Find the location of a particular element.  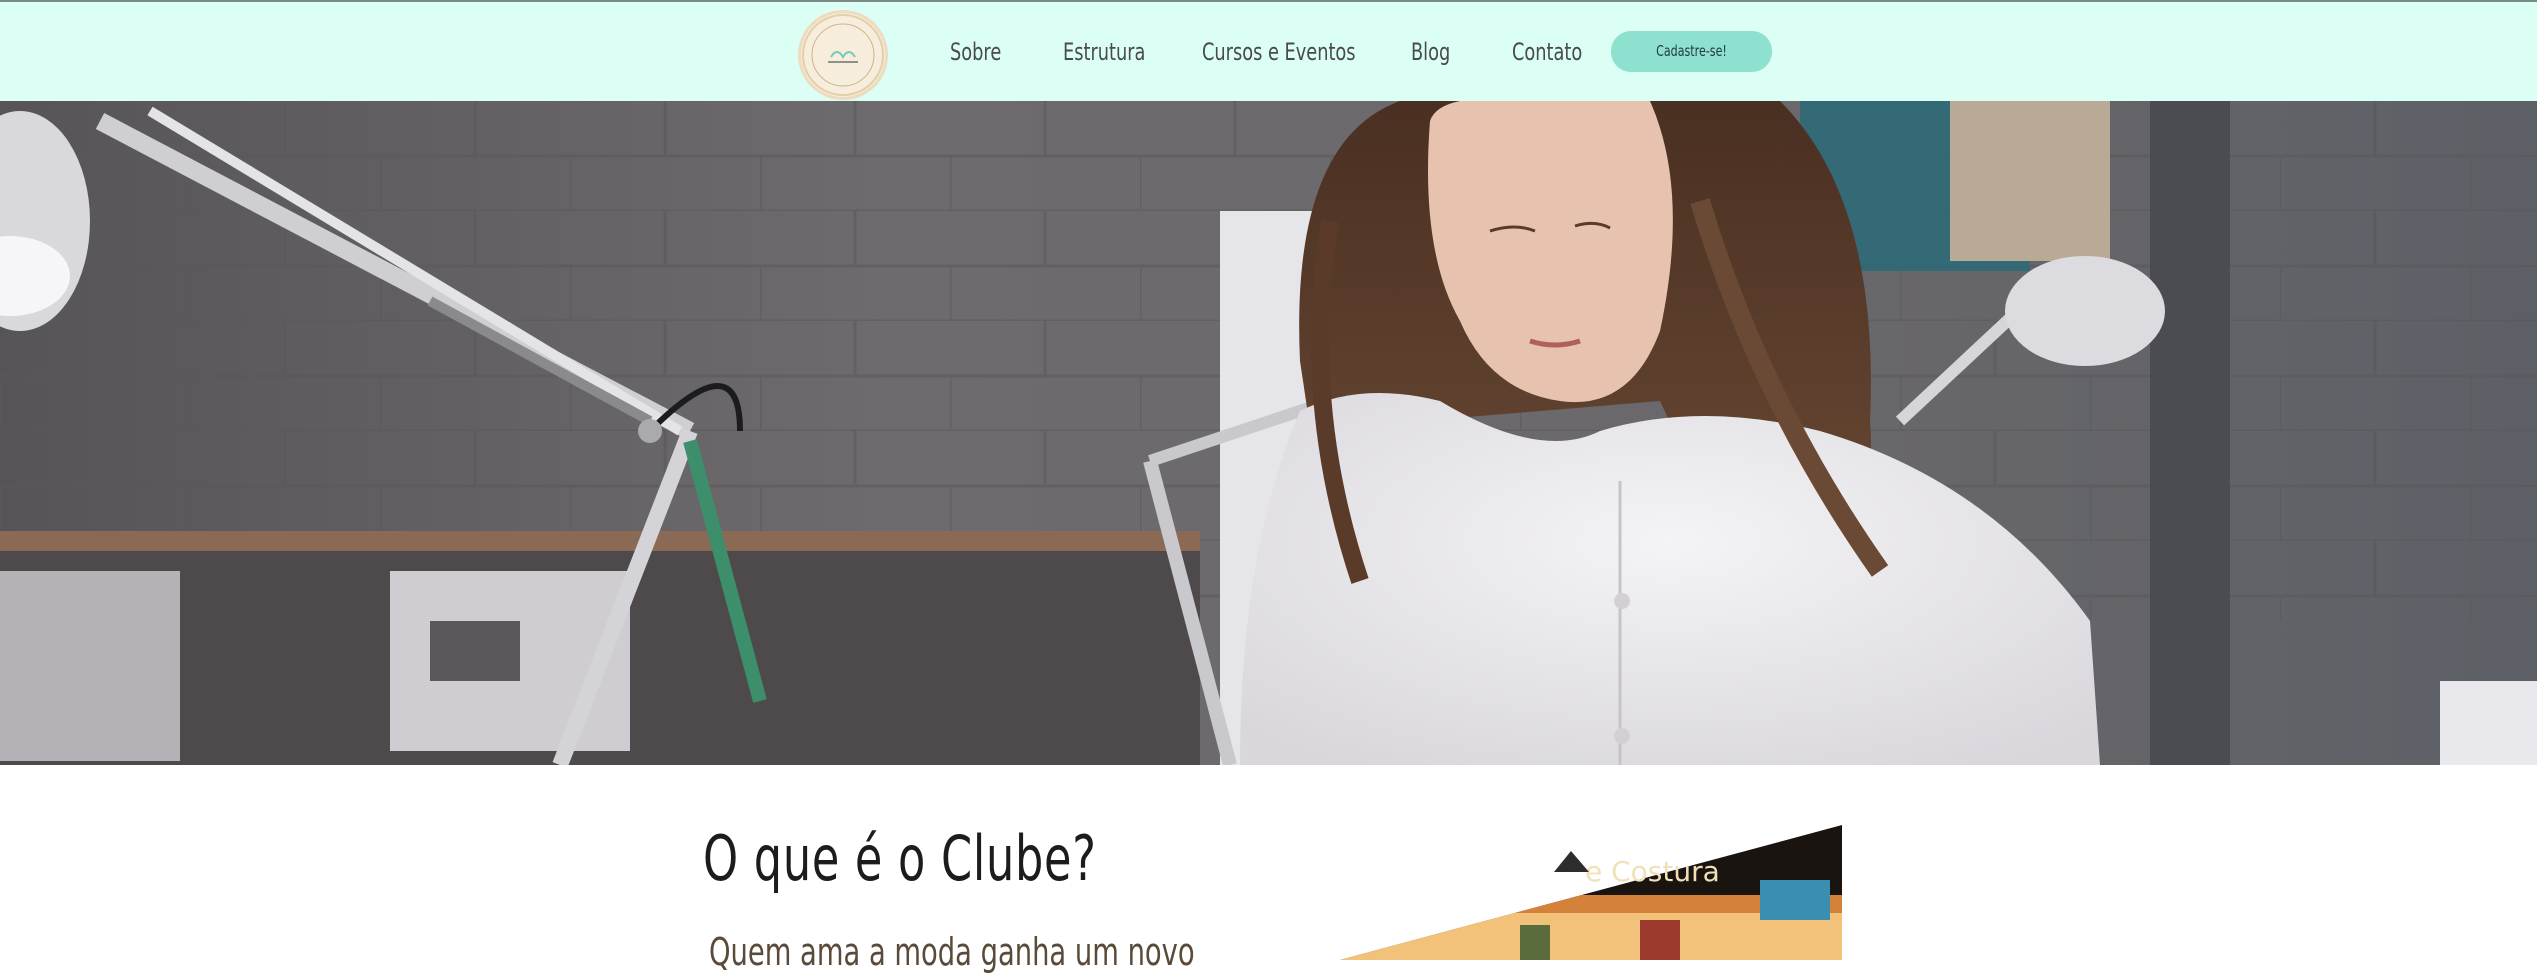

signup-button-label: Cadastre-se! is located at coordinates (1691, 51).